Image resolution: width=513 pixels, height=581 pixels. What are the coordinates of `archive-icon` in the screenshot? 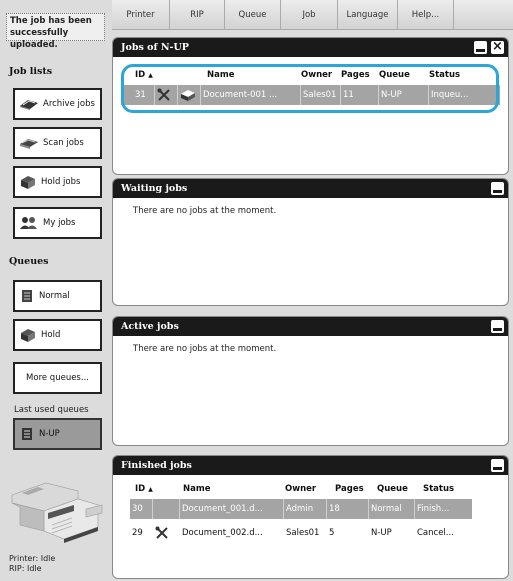 It's located at (29, 105).